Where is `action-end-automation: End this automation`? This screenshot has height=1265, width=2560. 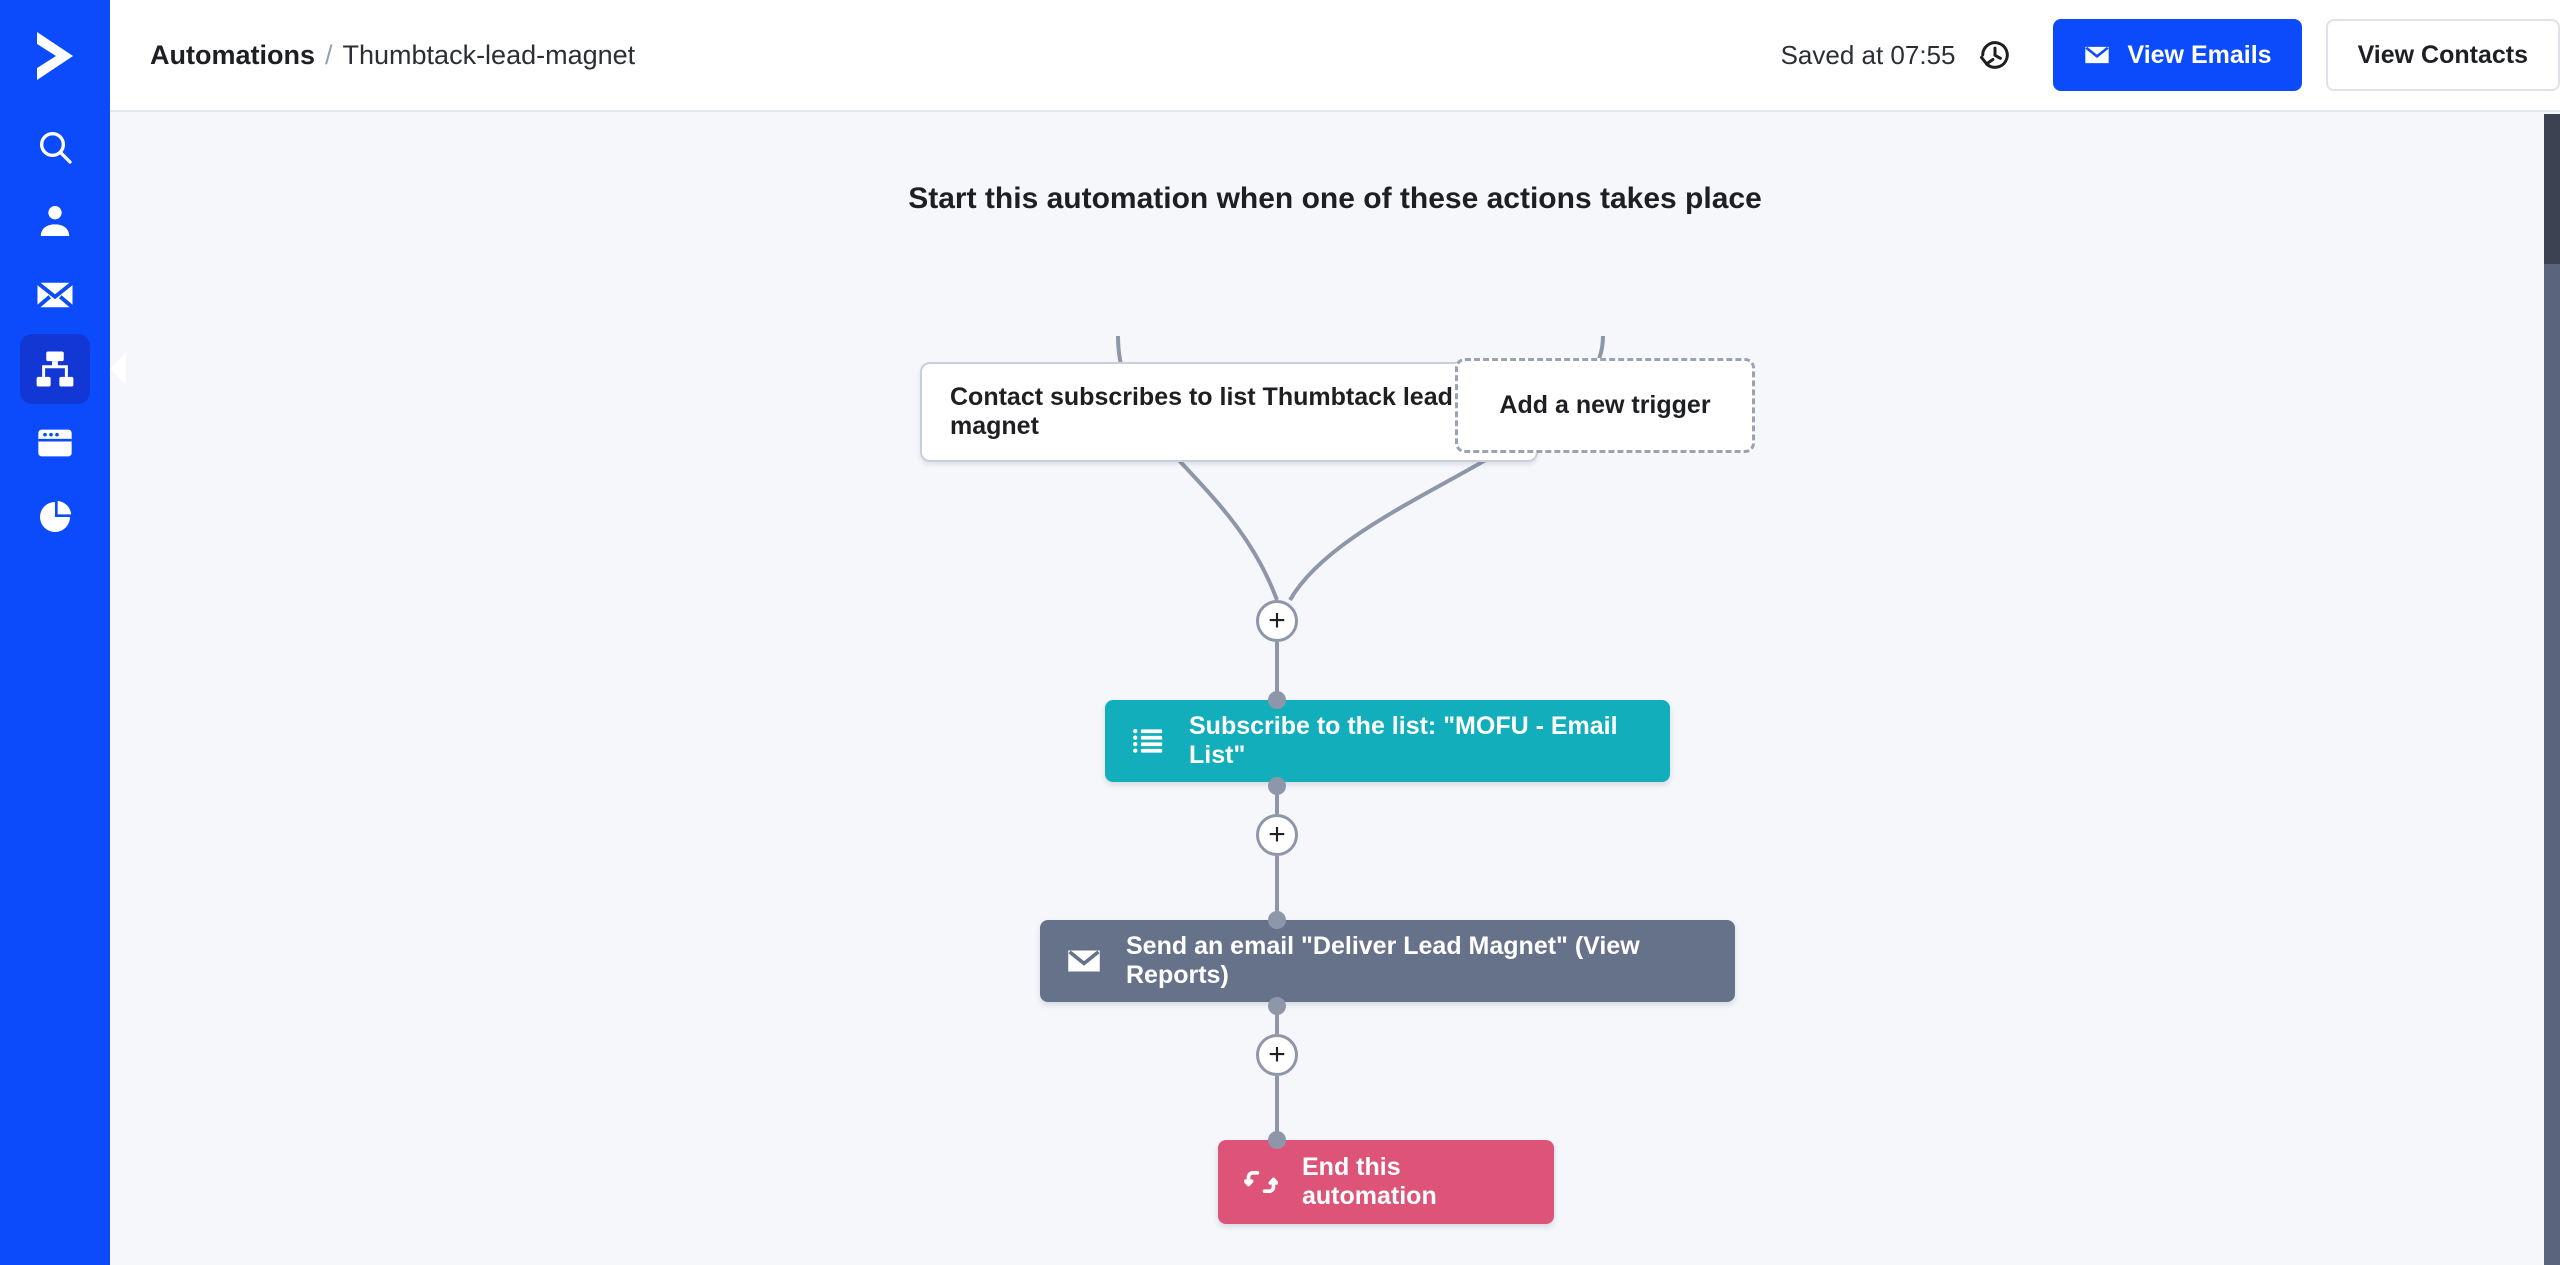 action-end-automation: End this automation is located at coordinates (1386, 1182).